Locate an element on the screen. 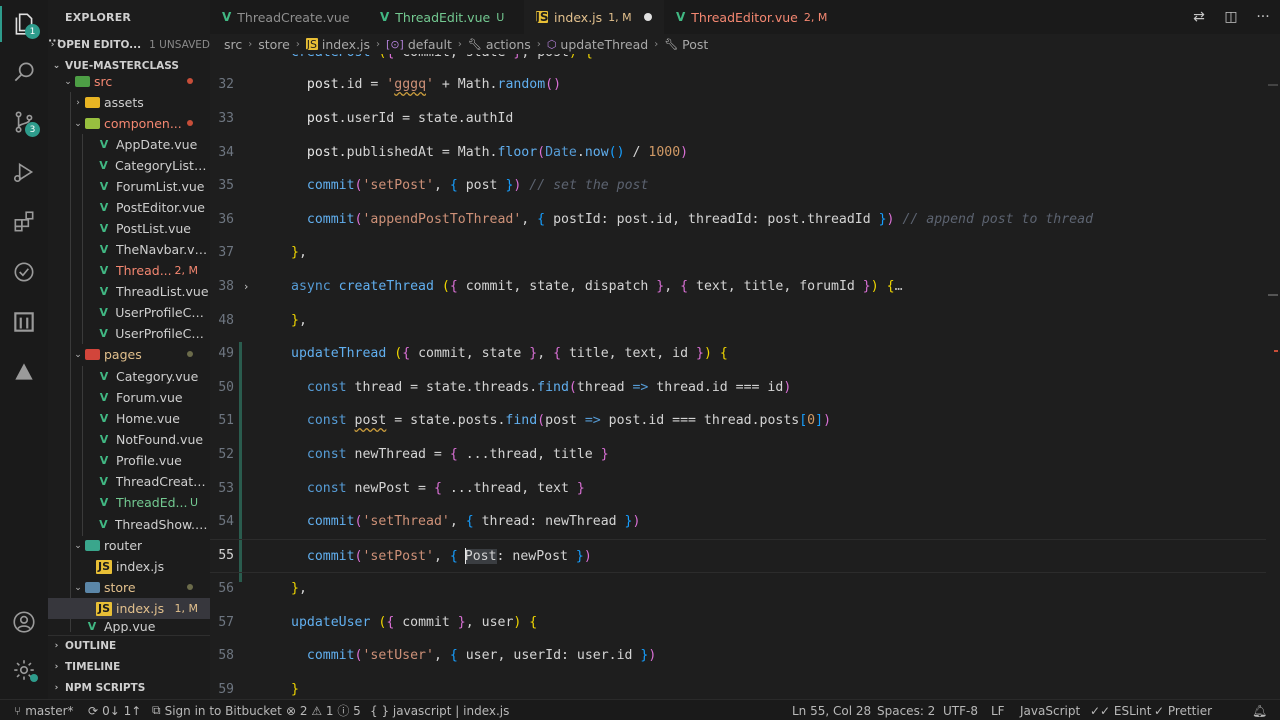 This screenshot has width=1280, height=720. bitbucket-signin: ⧉ Sign in to Bitbucket is located at coordinates (217, 710).